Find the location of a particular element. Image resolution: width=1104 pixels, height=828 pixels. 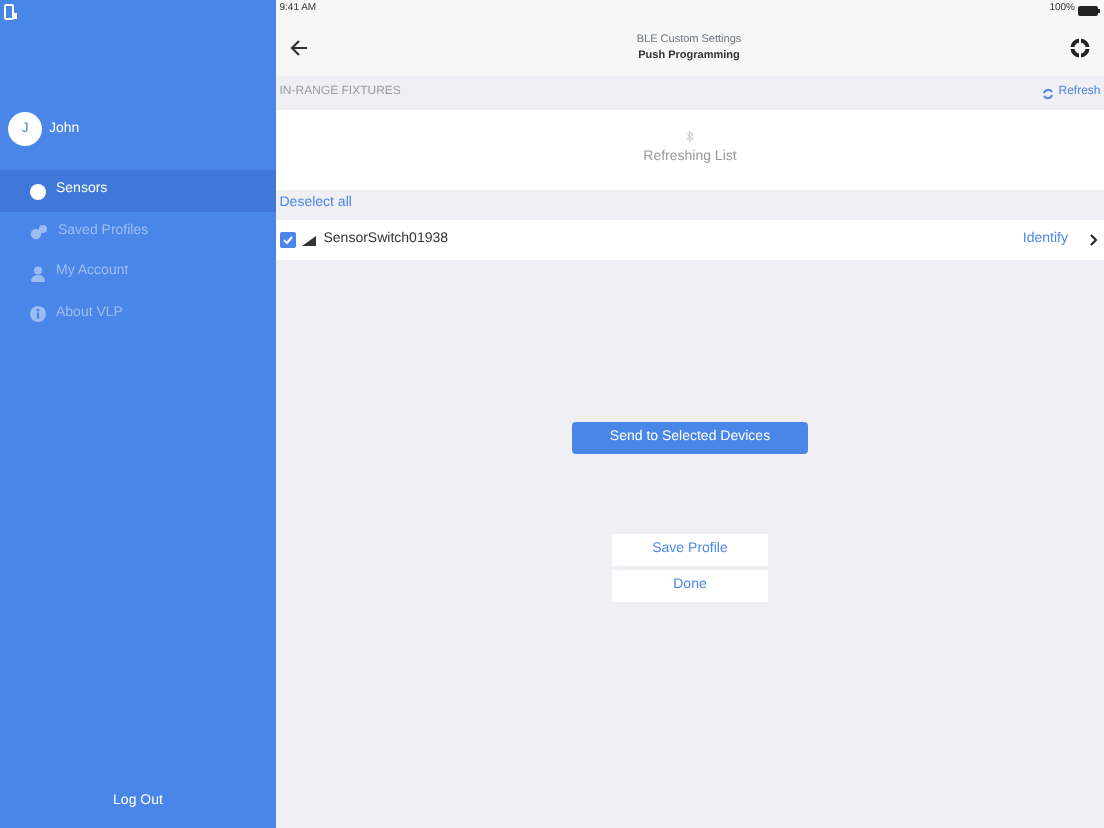

lifebuoy-icon is located at coordinates (1080, 48).